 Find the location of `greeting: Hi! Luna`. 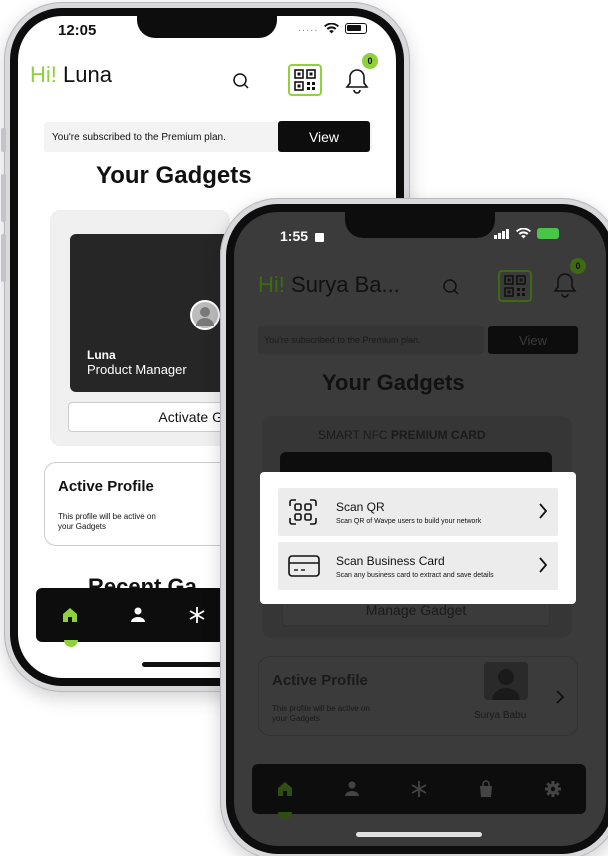

greeting: Hi! Luna is located at coordinates (71, 75).